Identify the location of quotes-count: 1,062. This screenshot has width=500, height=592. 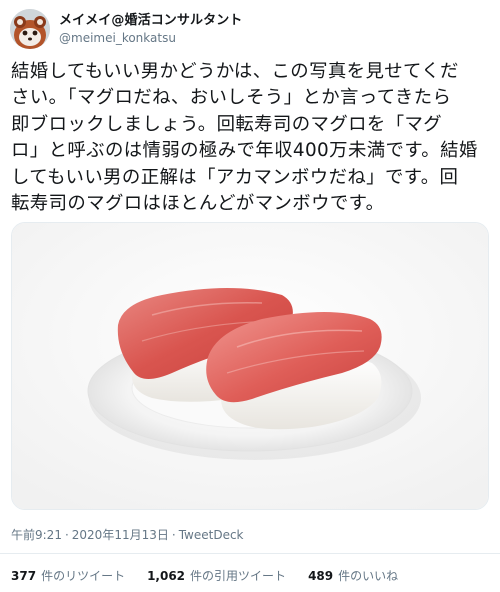
(166, 576).